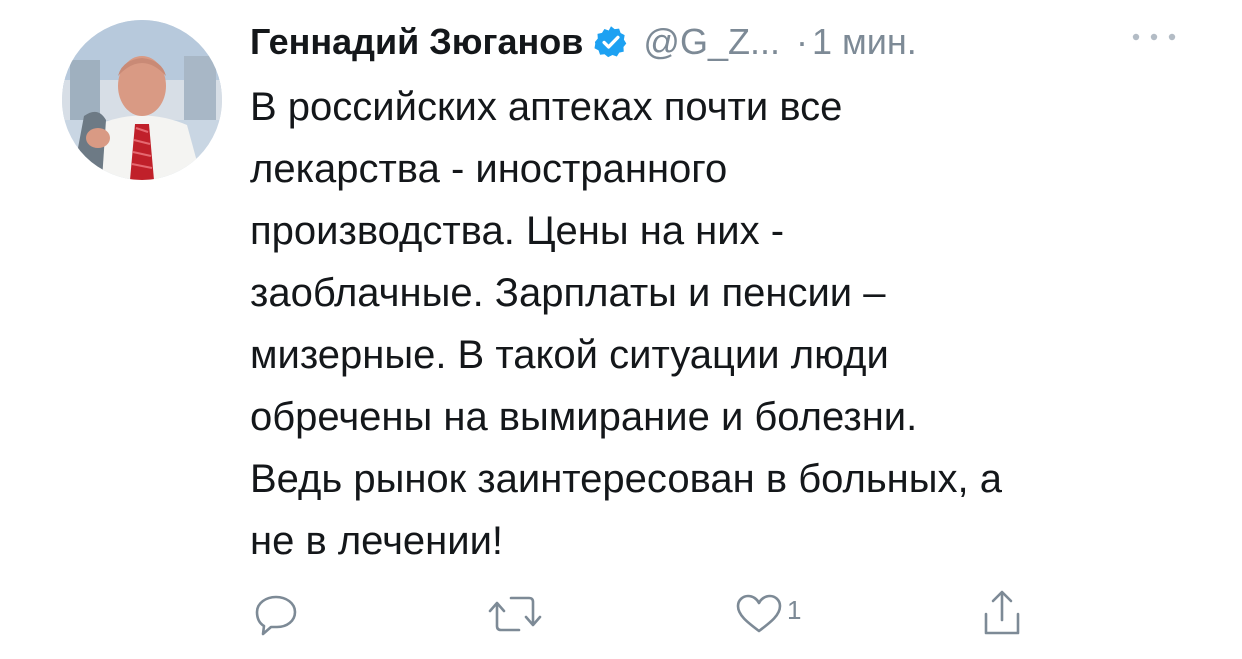  What do you see at coordinates (1154, 37) in the screenshot?
I see `more-options-icon` at bounding box center [1154, 37].